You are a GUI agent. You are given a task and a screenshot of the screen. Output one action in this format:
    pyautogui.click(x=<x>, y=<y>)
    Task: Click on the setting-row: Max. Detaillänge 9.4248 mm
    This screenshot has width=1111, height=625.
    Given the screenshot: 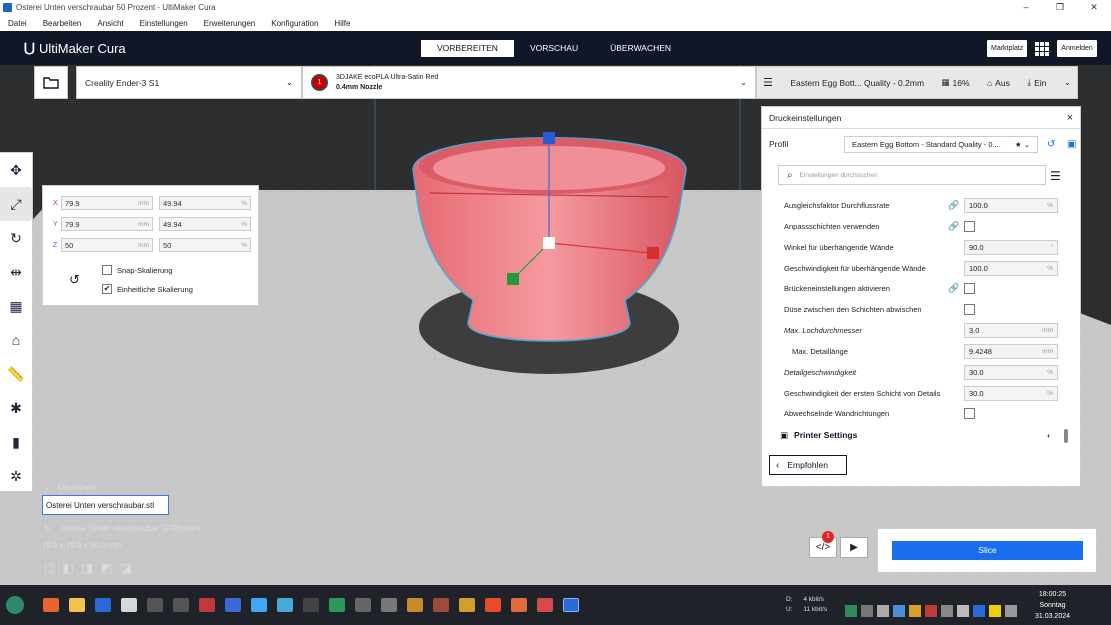 What is the action you would take?
    pyautogui.click(x=924, y=351)
    